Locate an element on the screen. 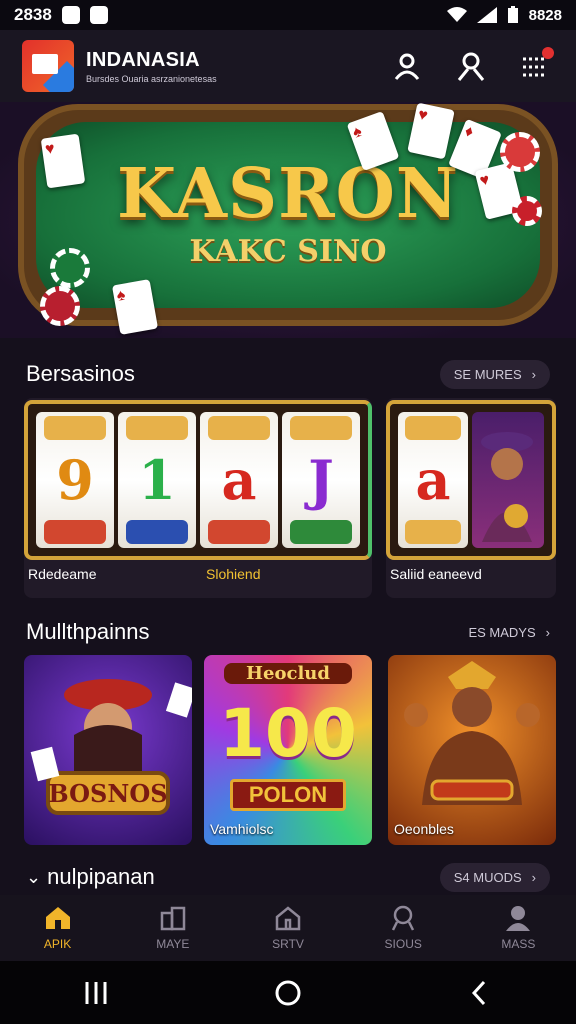  section-header-third: ⌄ nulpipanan S4 MUODS › is located at coordinates (288, 877).